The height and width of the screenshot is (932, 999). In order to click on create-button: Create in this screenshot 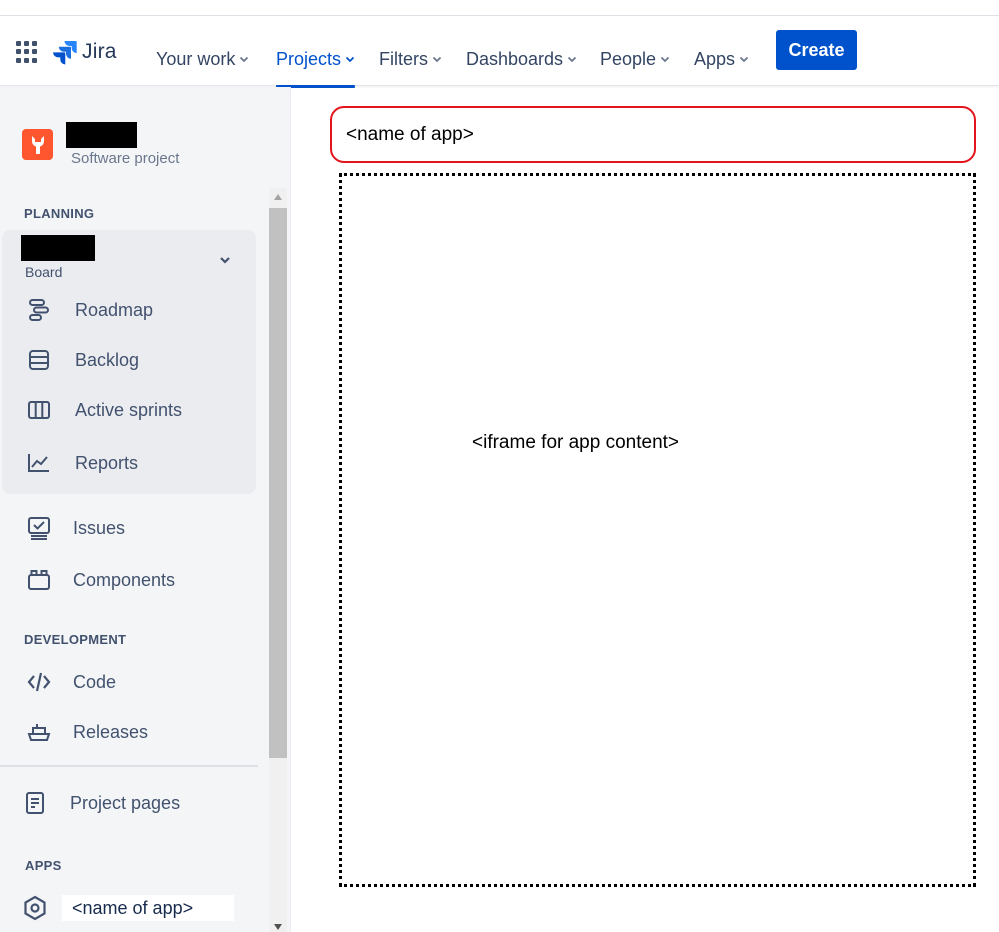, I will do `click(816, 50)`.